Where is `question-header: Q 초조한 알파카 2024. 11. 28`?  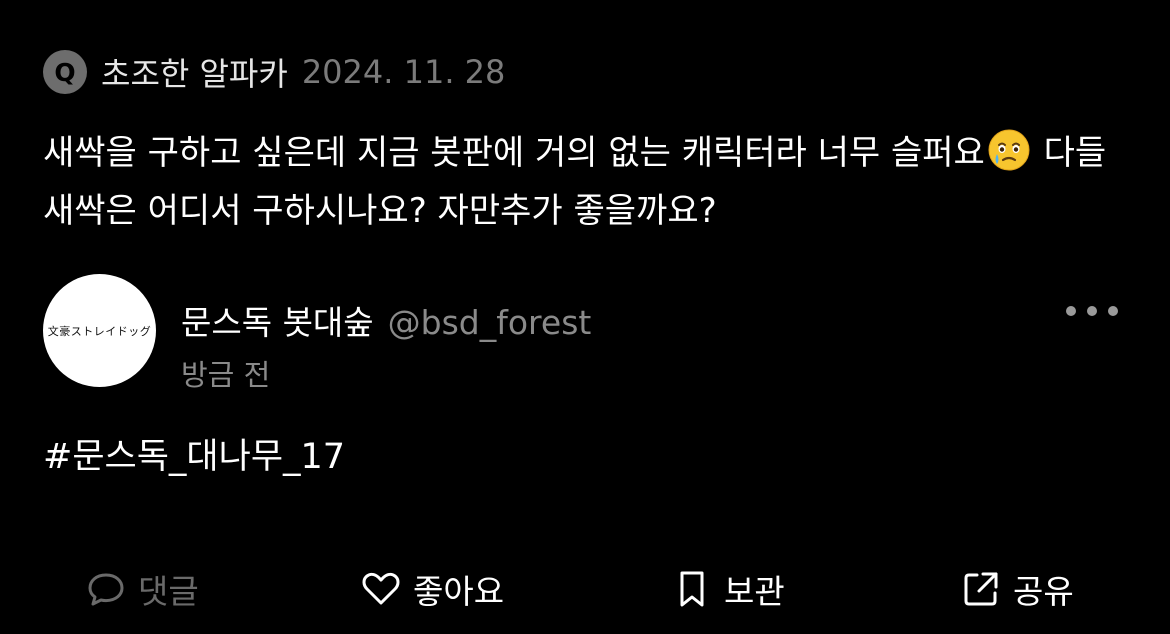 question-header: Q 초조한 알파카 2024. 11. 28 is located at coordinates (274, 72).